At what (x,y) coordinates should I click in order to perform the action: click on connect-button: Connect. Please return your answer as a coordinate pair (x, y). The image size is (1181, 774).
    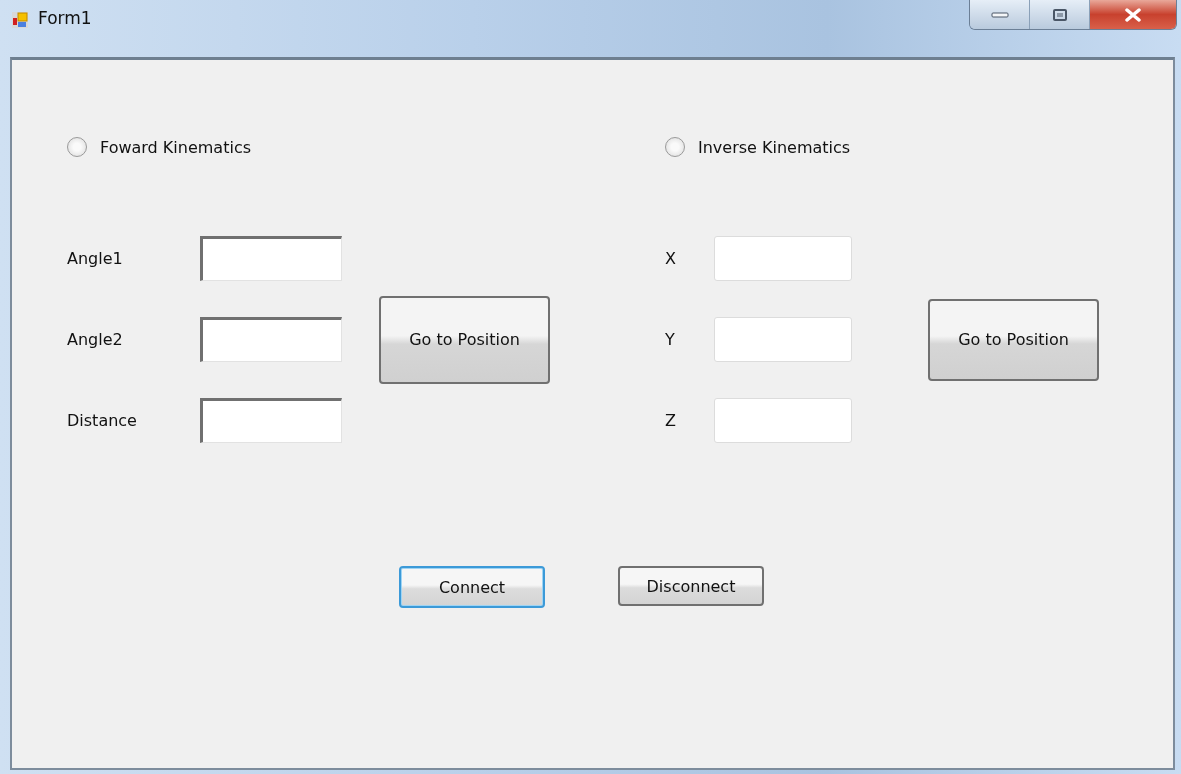
    Looking at the image, I should click on (472, 587).